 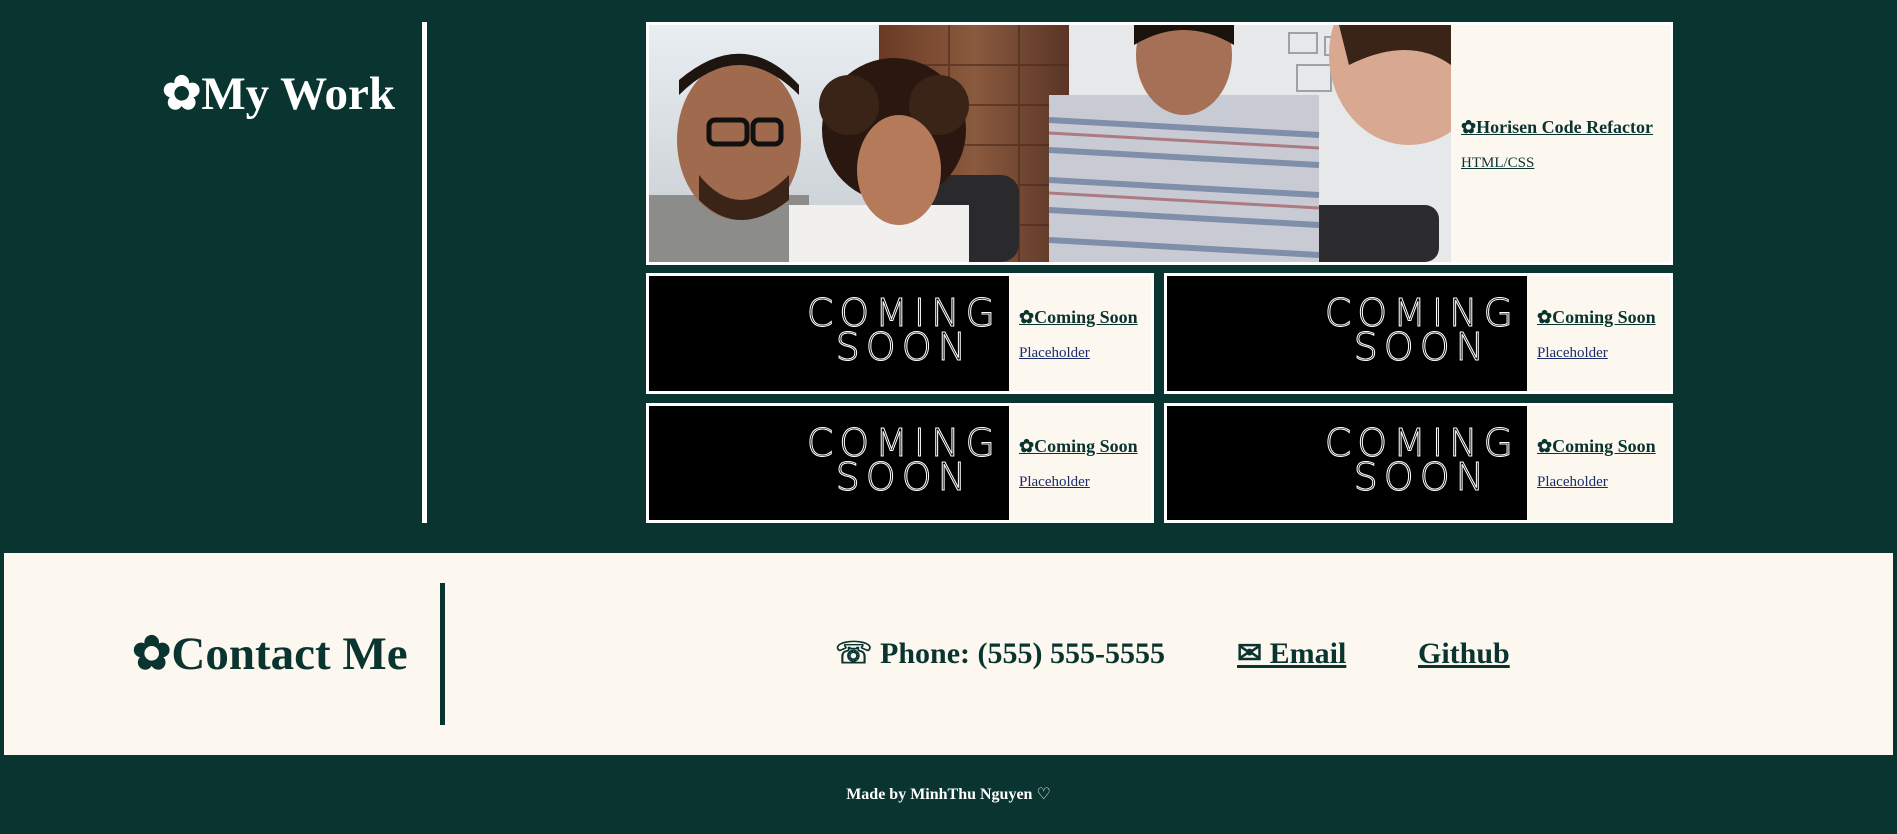 What do you see at coordinates (1560, 143) in the screenshot?
I see `featured-project-info: ✿Horisen Code Refactor HTML/CSS` at bounding box center [1560, 143].